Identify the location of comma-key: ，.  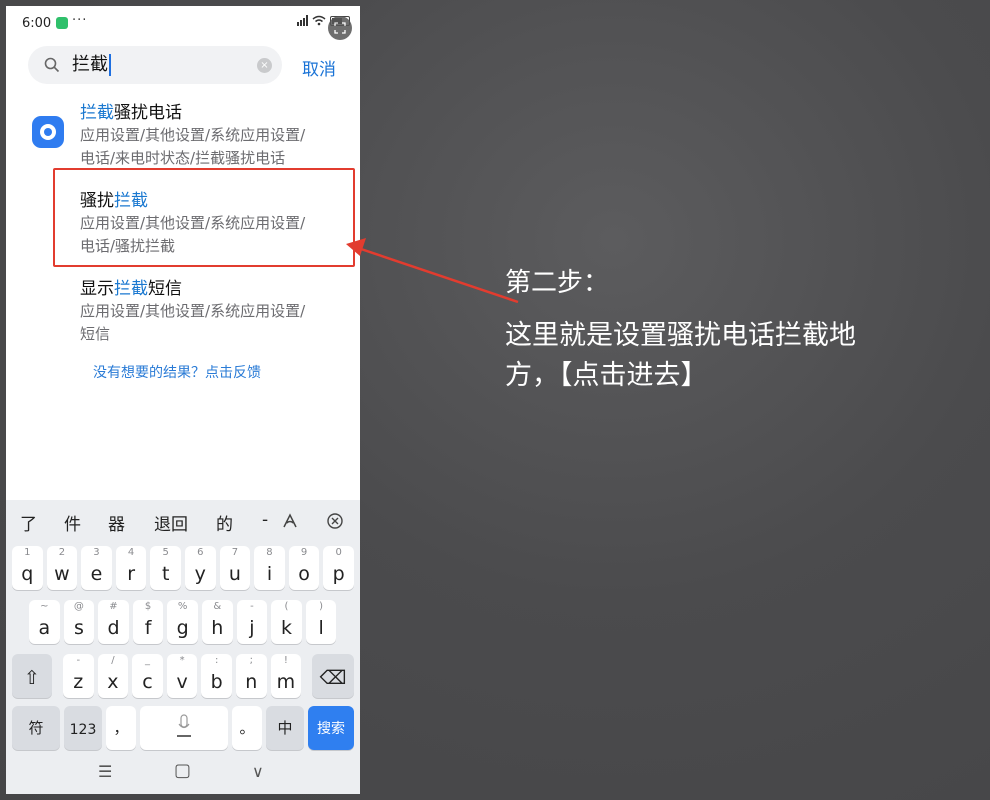
(121, 728).